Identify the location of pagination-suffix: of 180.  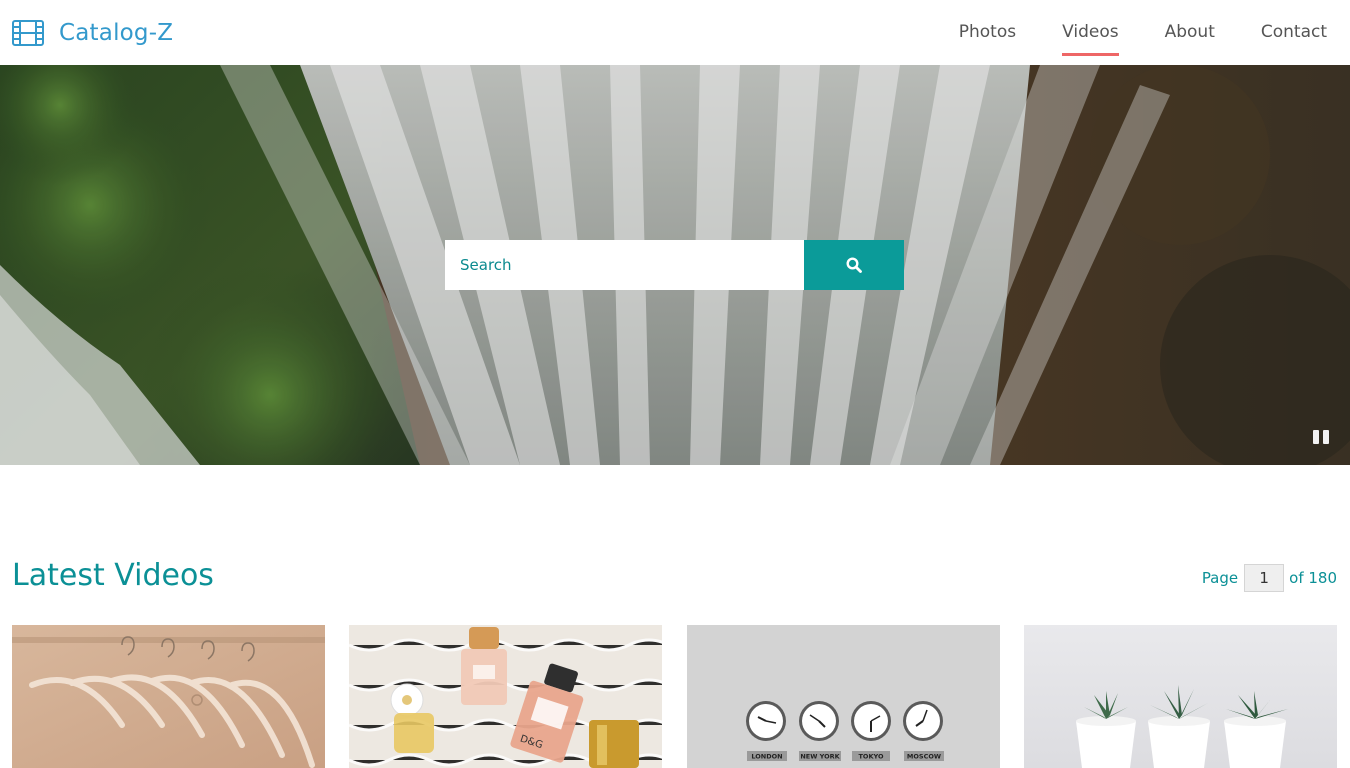
(1313, 578).